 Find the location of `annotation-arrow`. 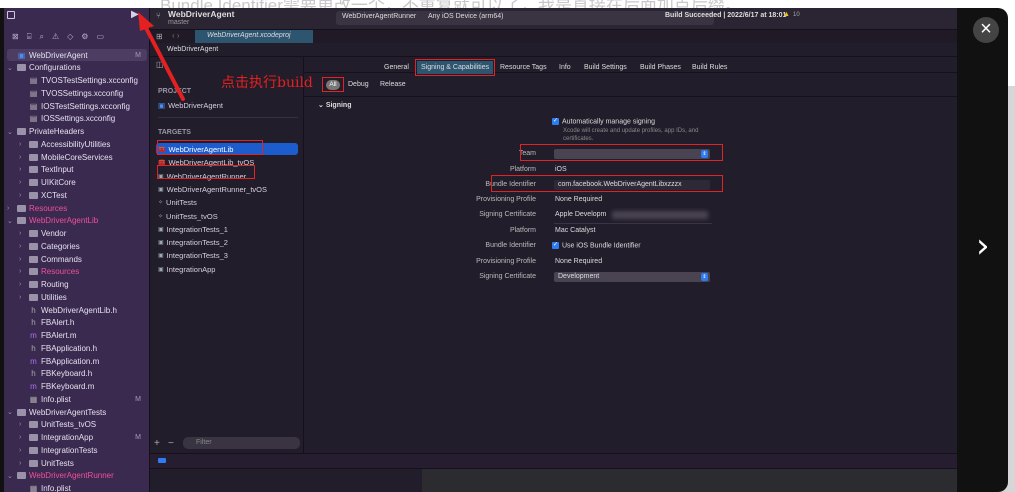

annotation-arrow is located at coordinates (161, 56).